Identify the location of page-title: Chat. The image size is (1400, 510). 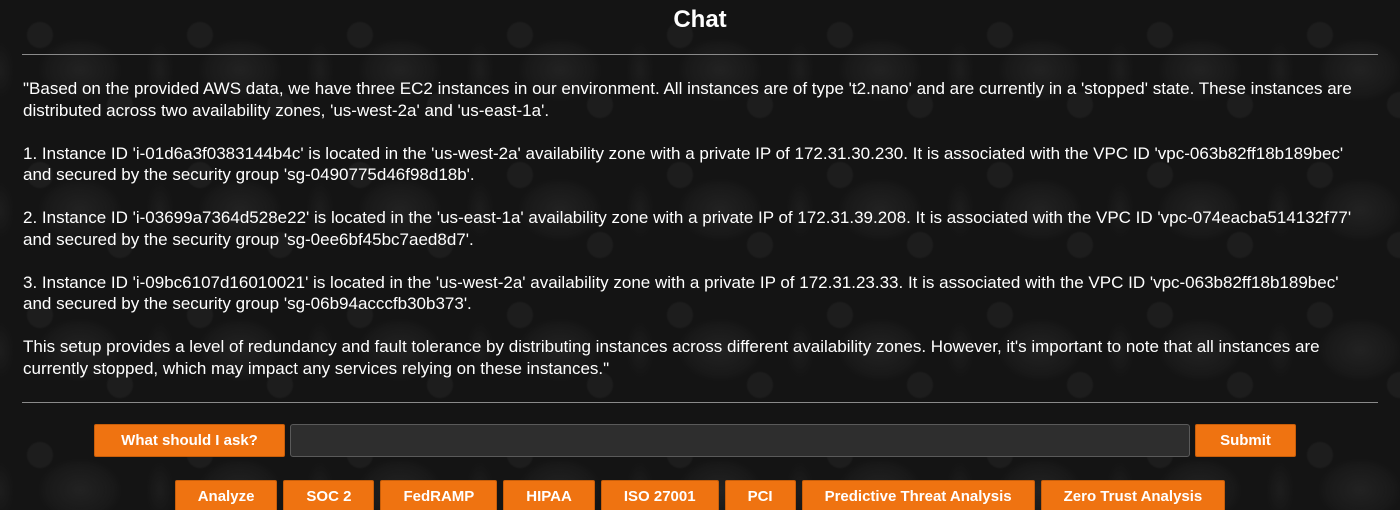
(700, 19).